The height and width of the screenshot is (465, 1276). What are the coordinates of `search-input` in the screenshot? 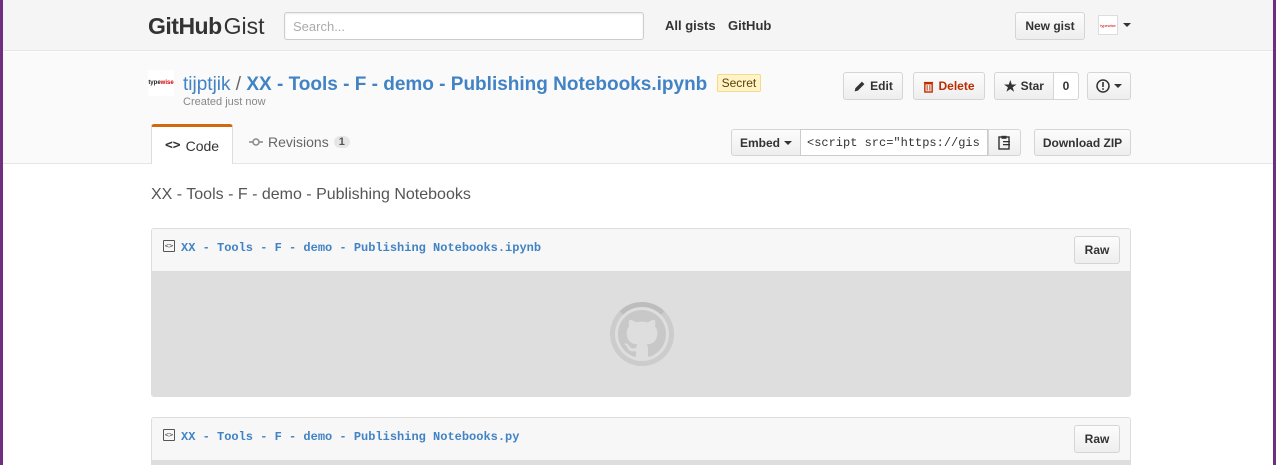 It's located at (464, 26).